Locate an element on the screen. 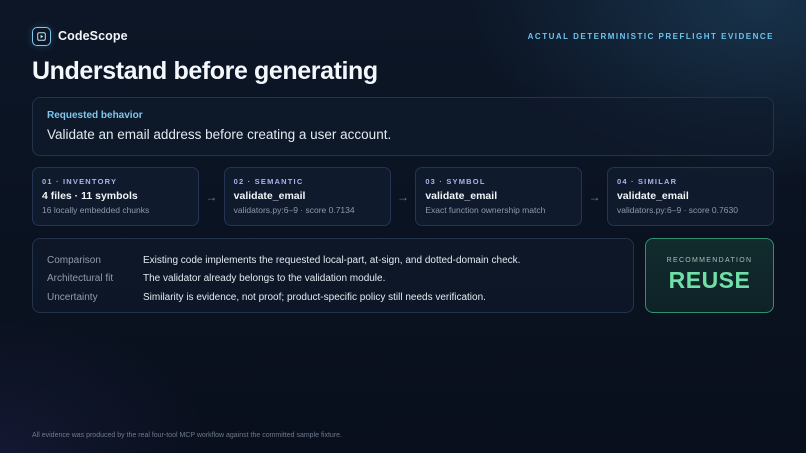 The image size is (806, 453). brand: CodeScope is located at coordinates (80, 36).